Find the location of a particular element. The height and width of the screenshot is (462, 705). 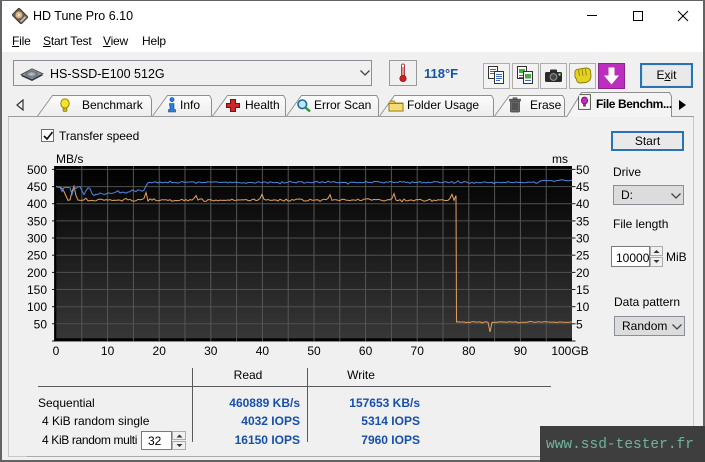

svg-text: 450 is located at coordinates (37, 187).